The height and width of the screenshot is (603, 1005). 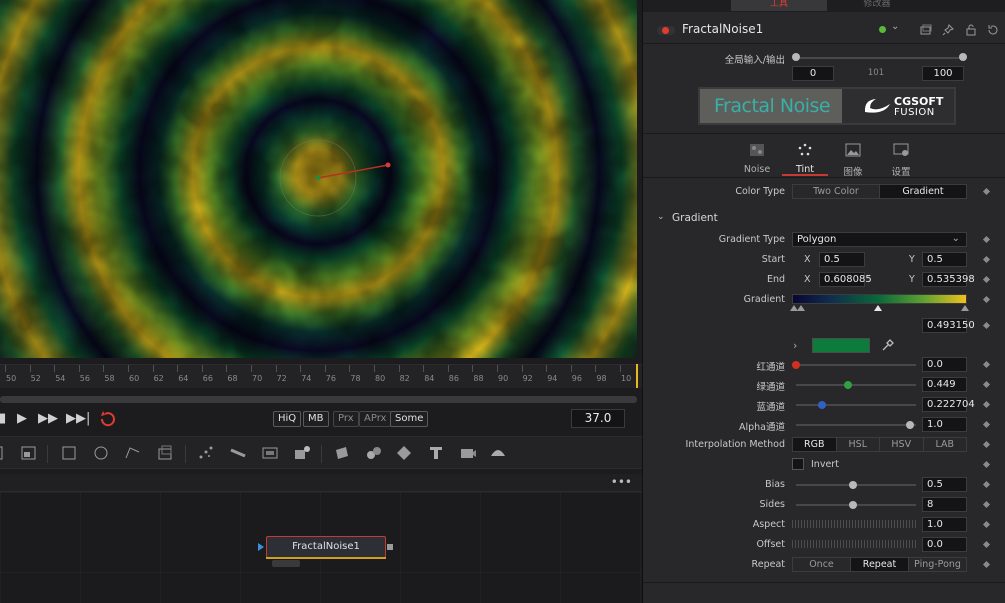 What do you see at coordinates (944, 424) in the screenshot?
I see `alpha-field: 1.0` at bounding box center [944, 424].